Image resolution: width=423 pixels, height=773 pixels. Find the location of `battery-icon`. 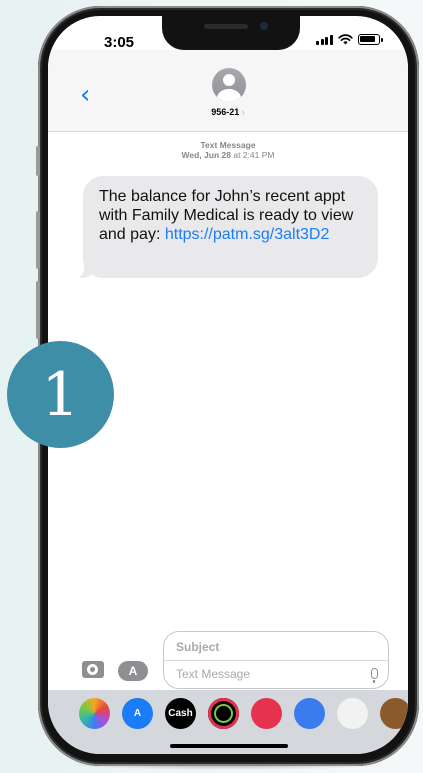

battery-icon is located at coordinates (370, 39).